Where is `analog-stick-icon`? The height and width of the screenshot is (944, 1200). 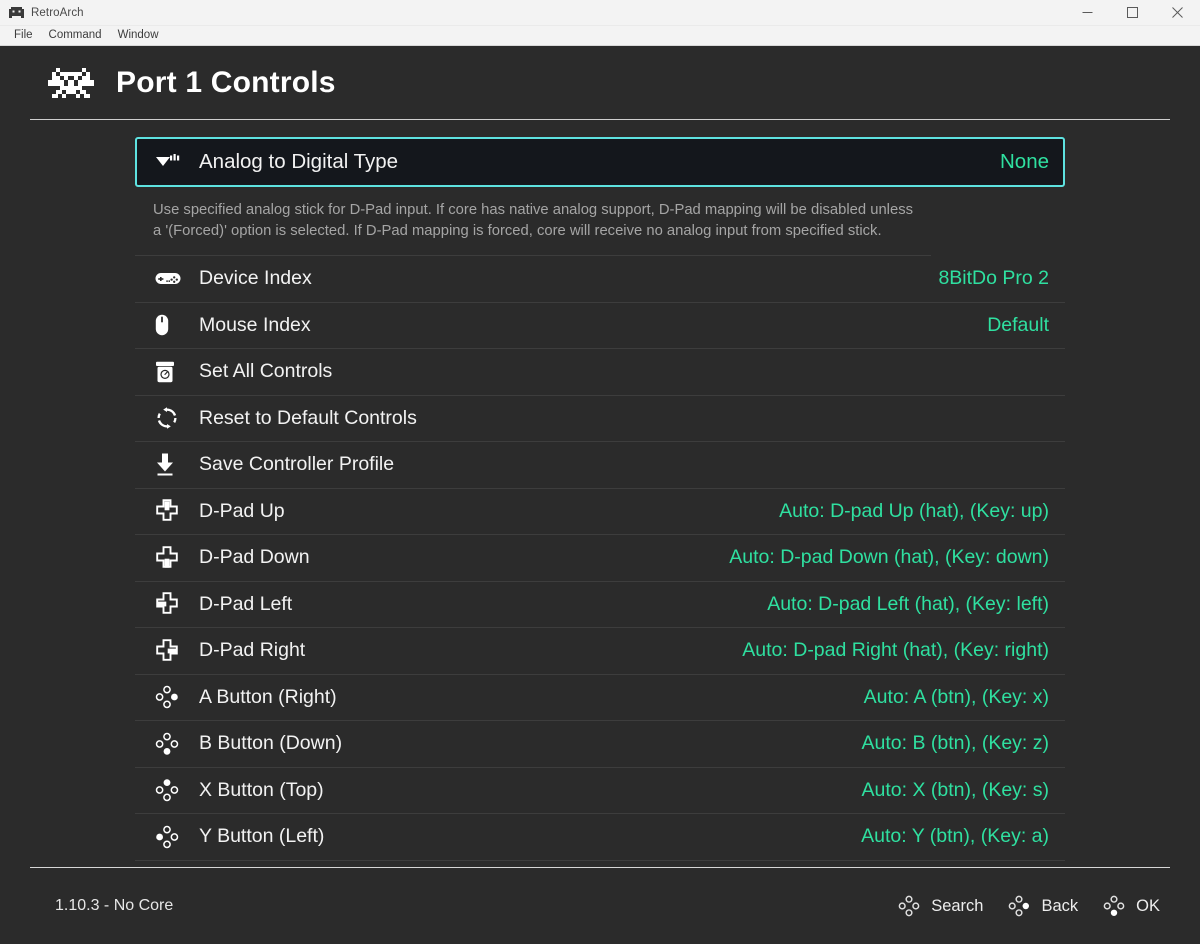
analog-stick-icon is located at coordinates (172, 162).